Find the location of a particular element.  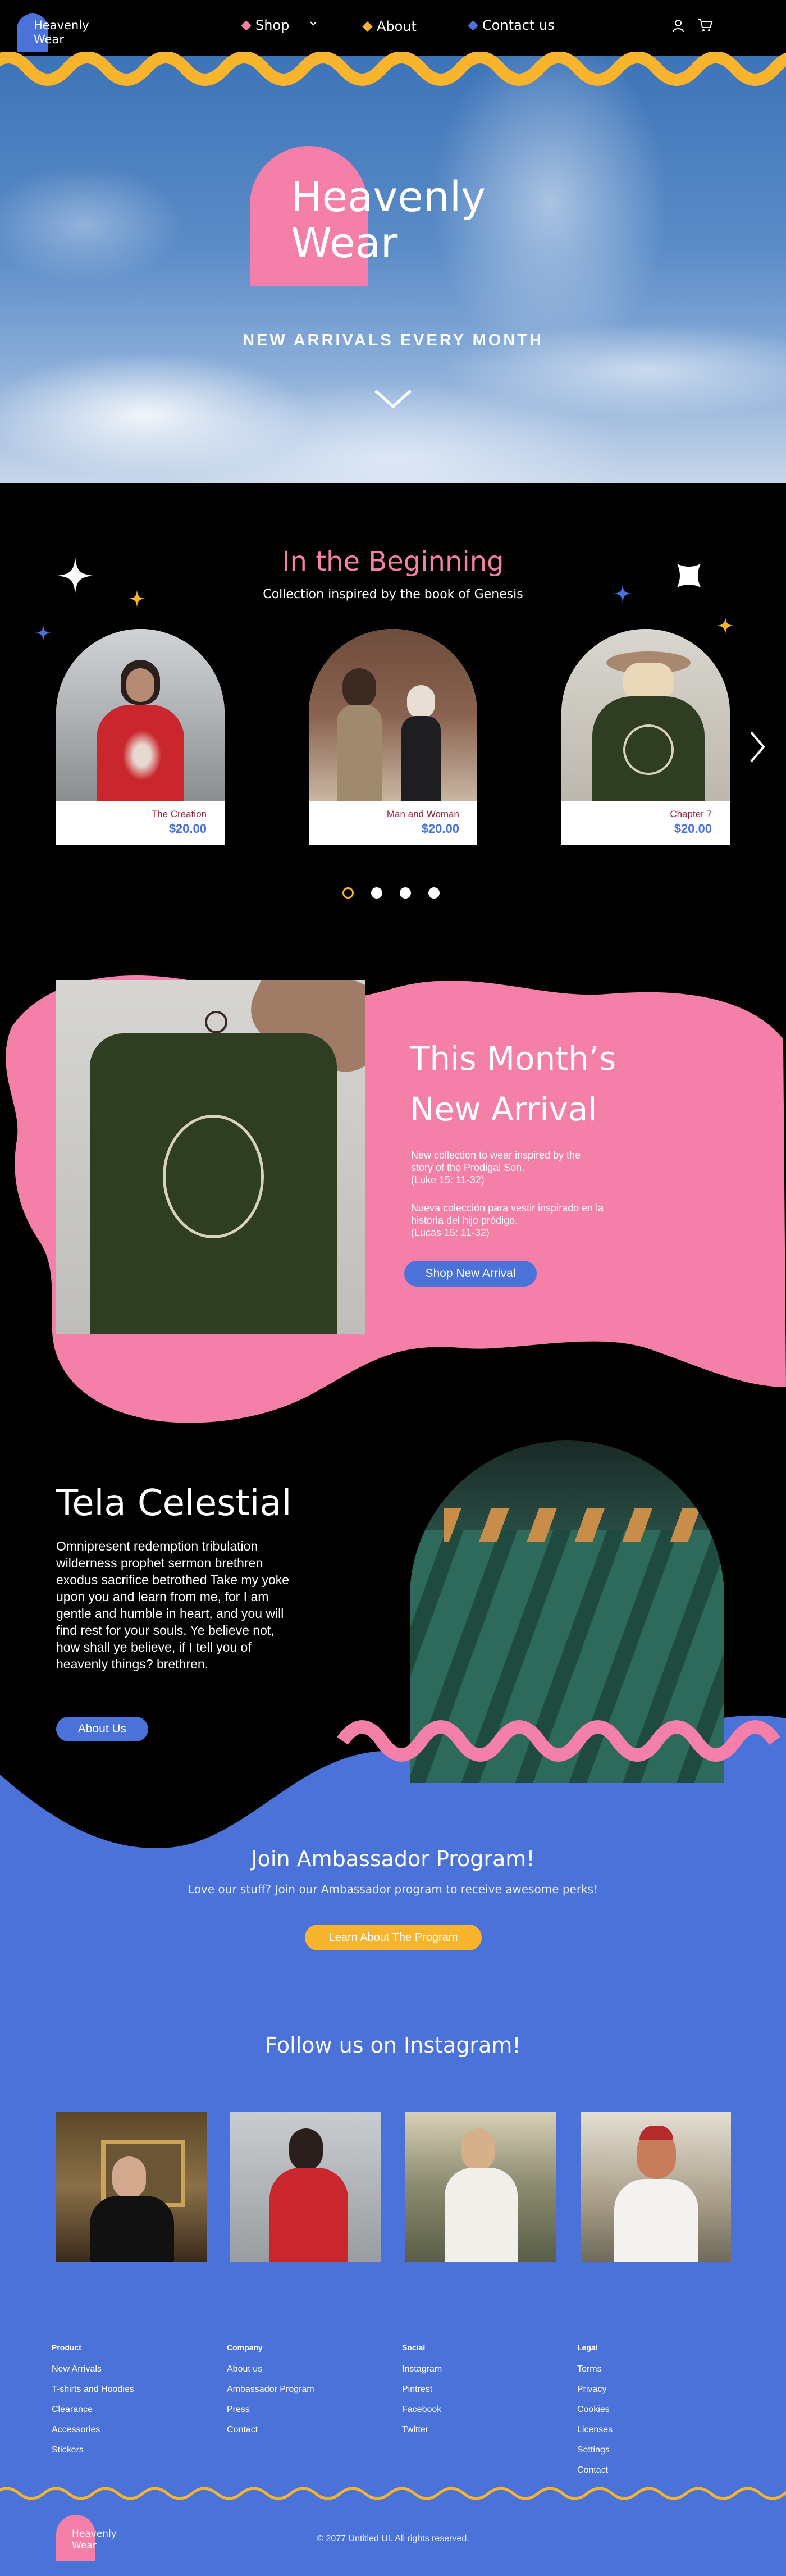

logo-link: Heavenly Wear is located at coordinates (61, 33).